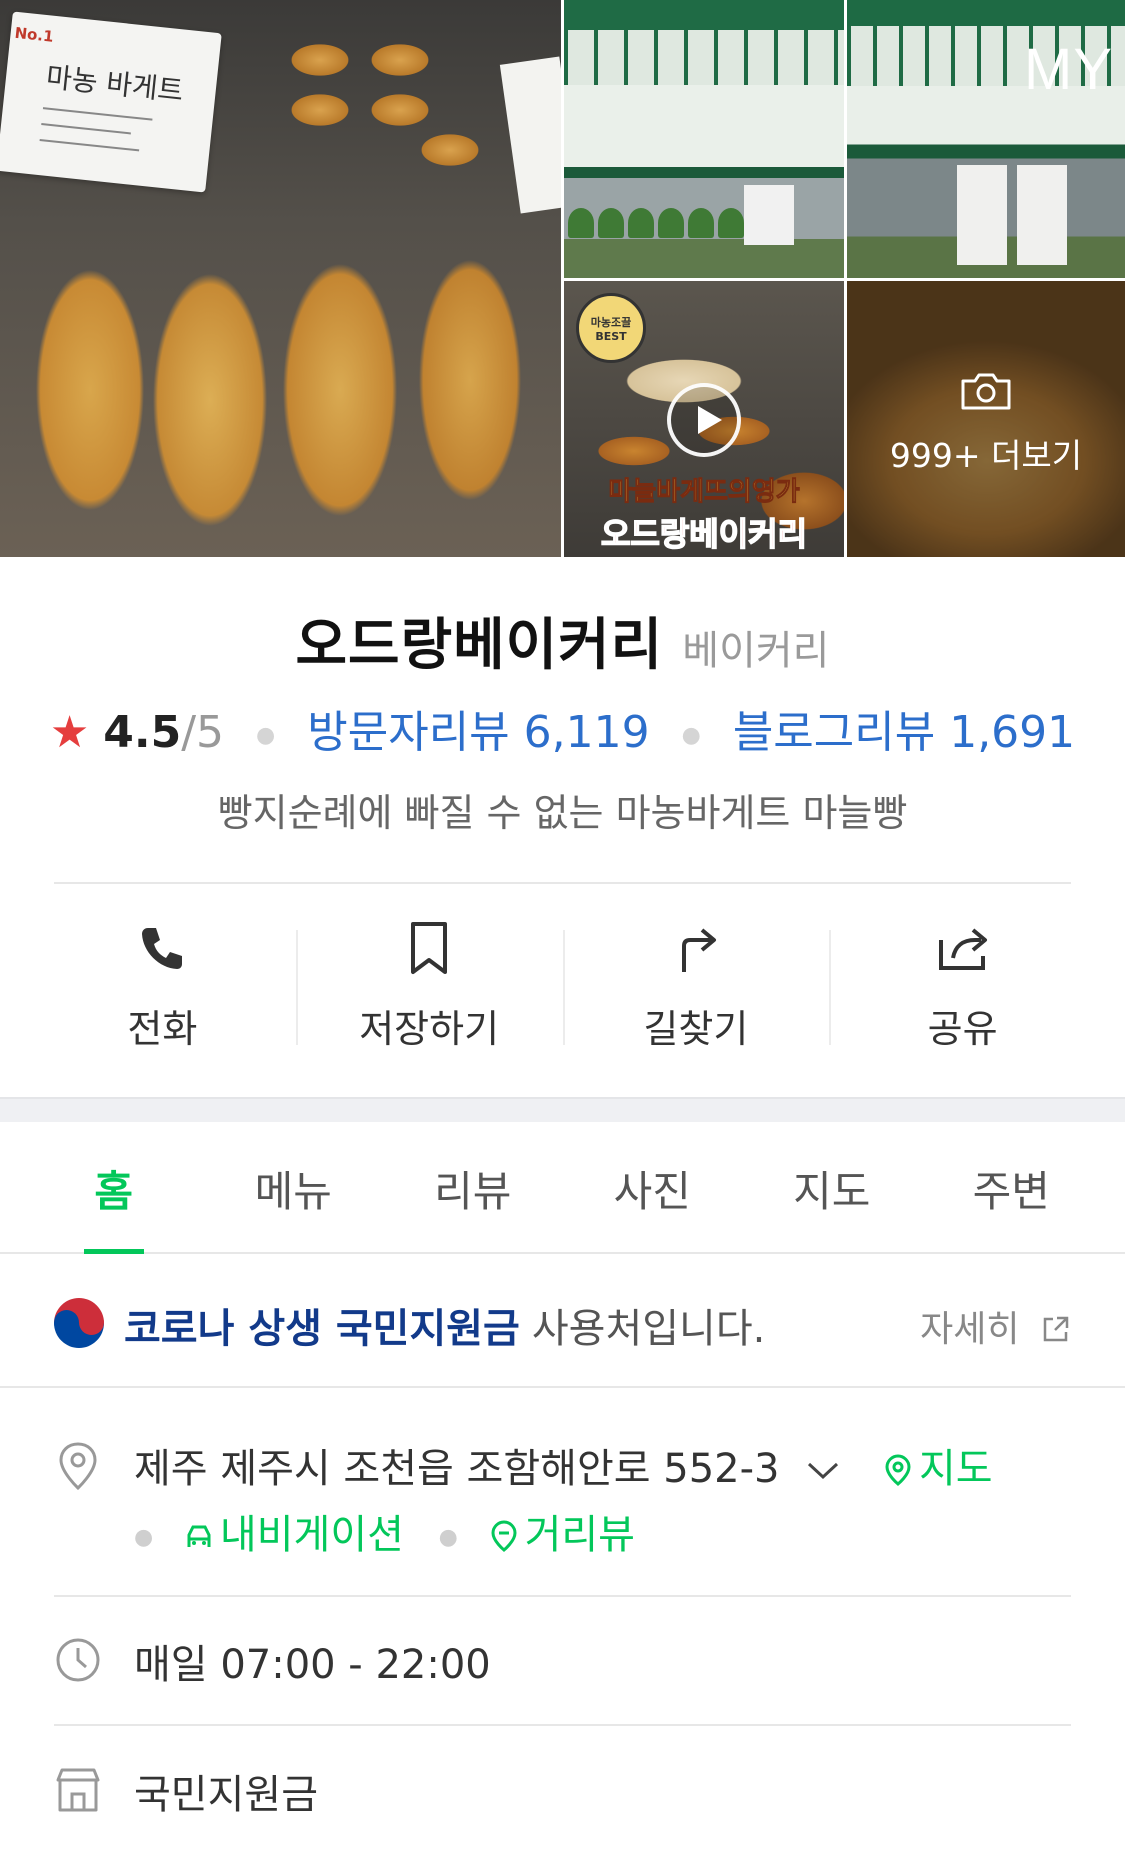  I want to click on video-caption-top: 마늘바게뜨의영가, so click(704, 492).